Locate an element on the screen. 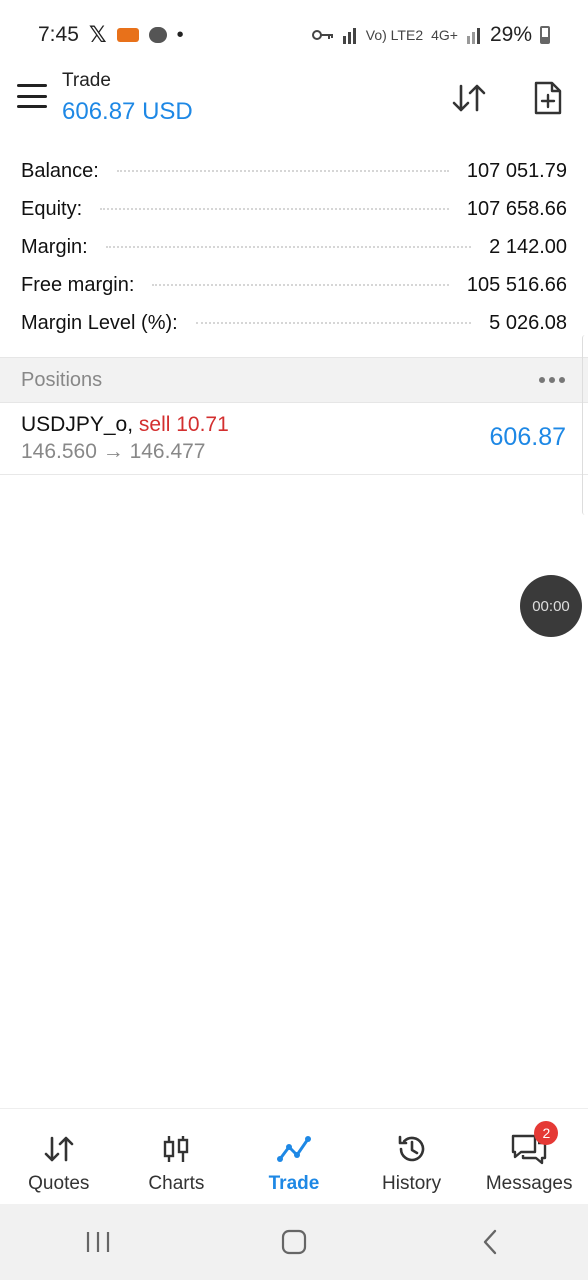  status-right: Vo) LTE2 4G+ 29% is located at coordinates (430, 35).